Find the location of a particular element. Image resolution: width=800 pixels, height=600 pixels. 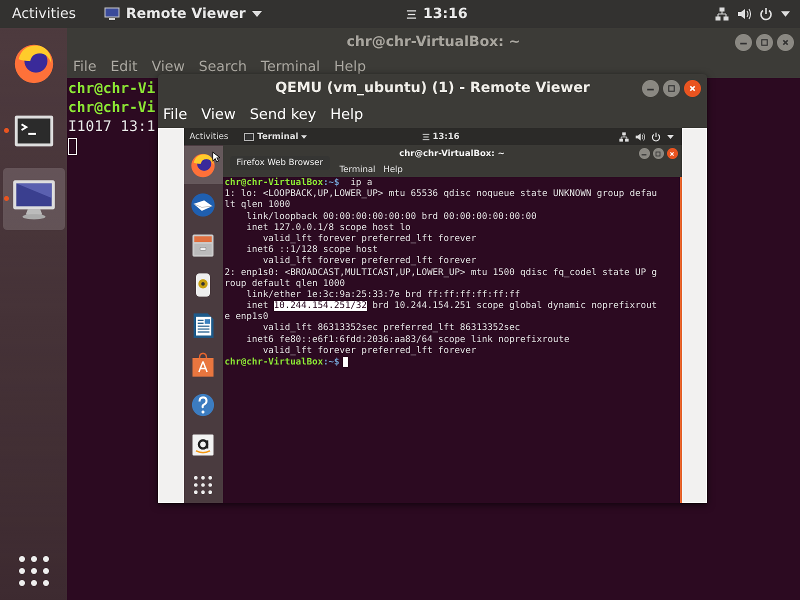

menu-item: Send key is located at coordinates (283, 115).